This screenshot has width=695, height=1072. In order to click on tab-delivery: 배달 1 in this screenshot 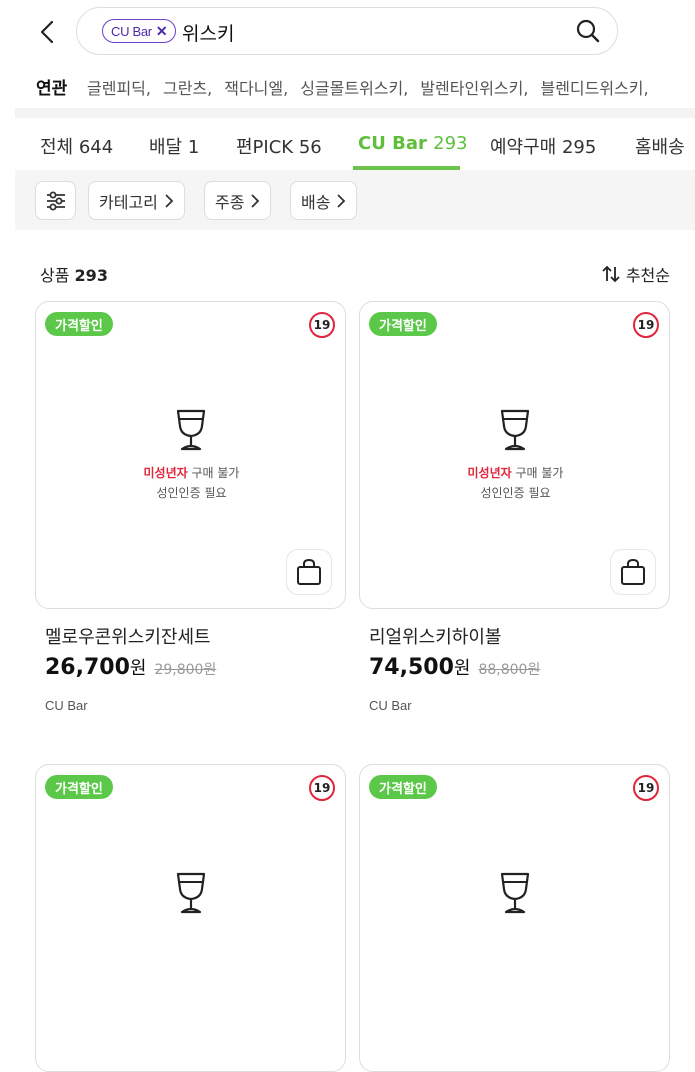, I will do `click(174, 146)`.